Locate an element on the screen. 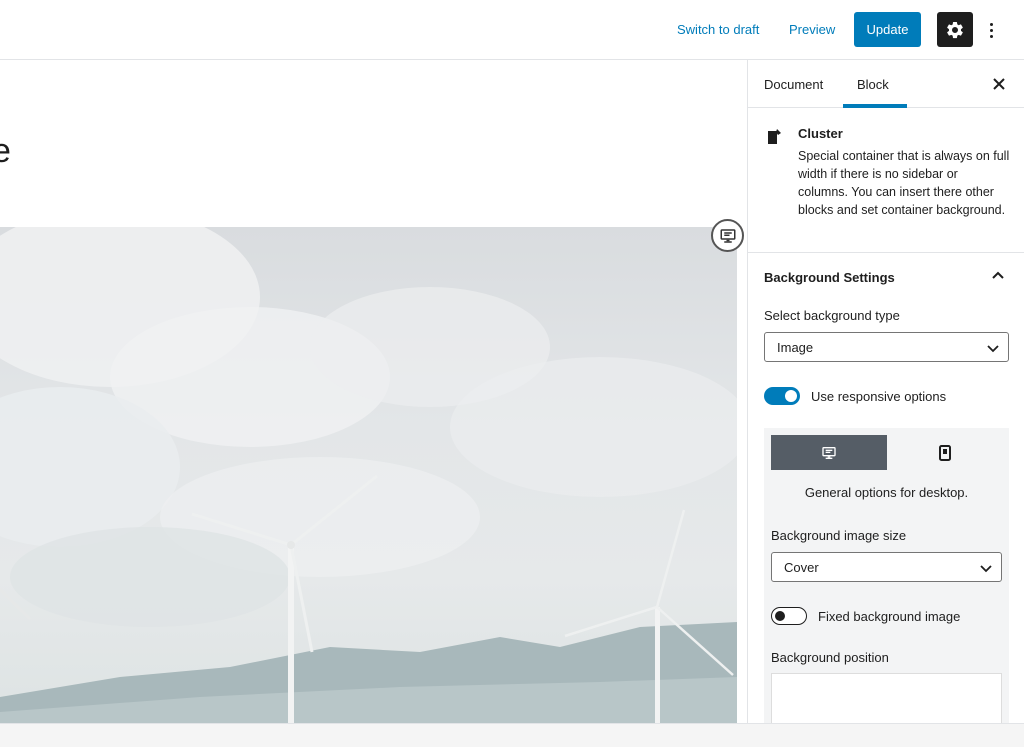 The height and width of the screenshot is (747, 1024). update-button: Update is located at coordinates (887, 29).